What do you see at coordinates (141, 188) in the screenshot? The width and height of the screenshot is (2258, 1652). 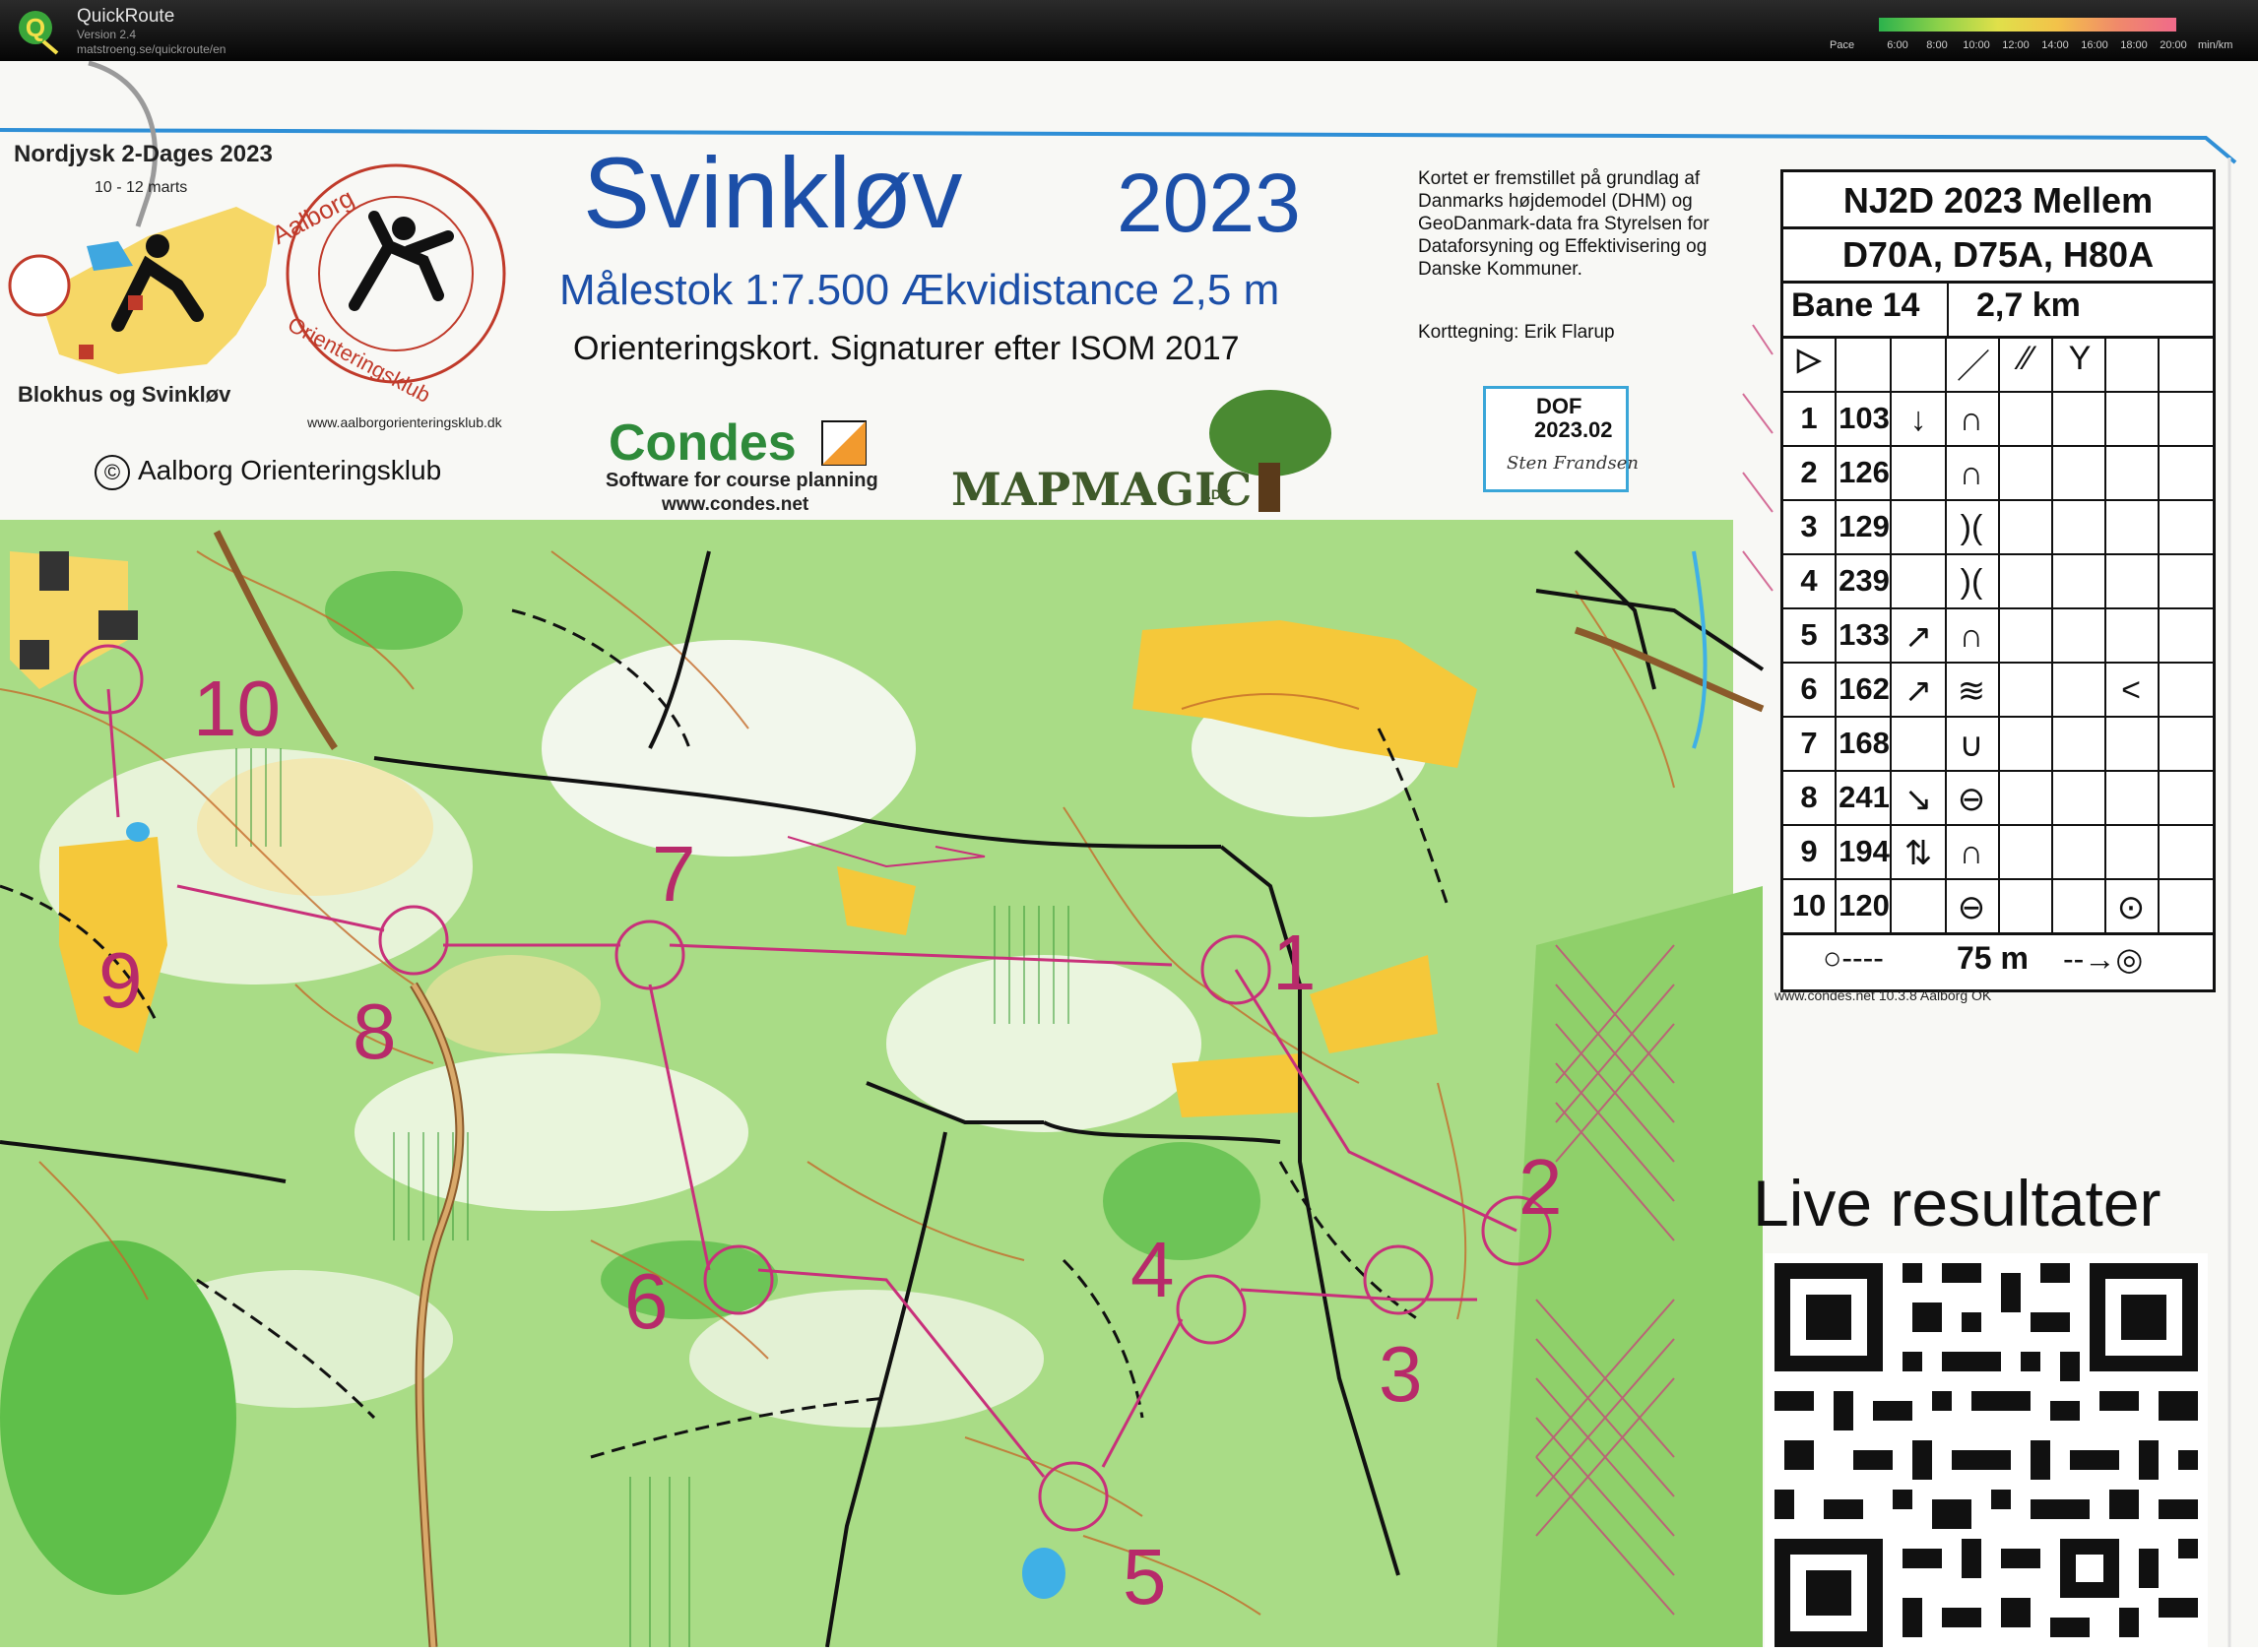 I see `event-left-date: 10 - 12 marts` at bounding box center [141, 188].